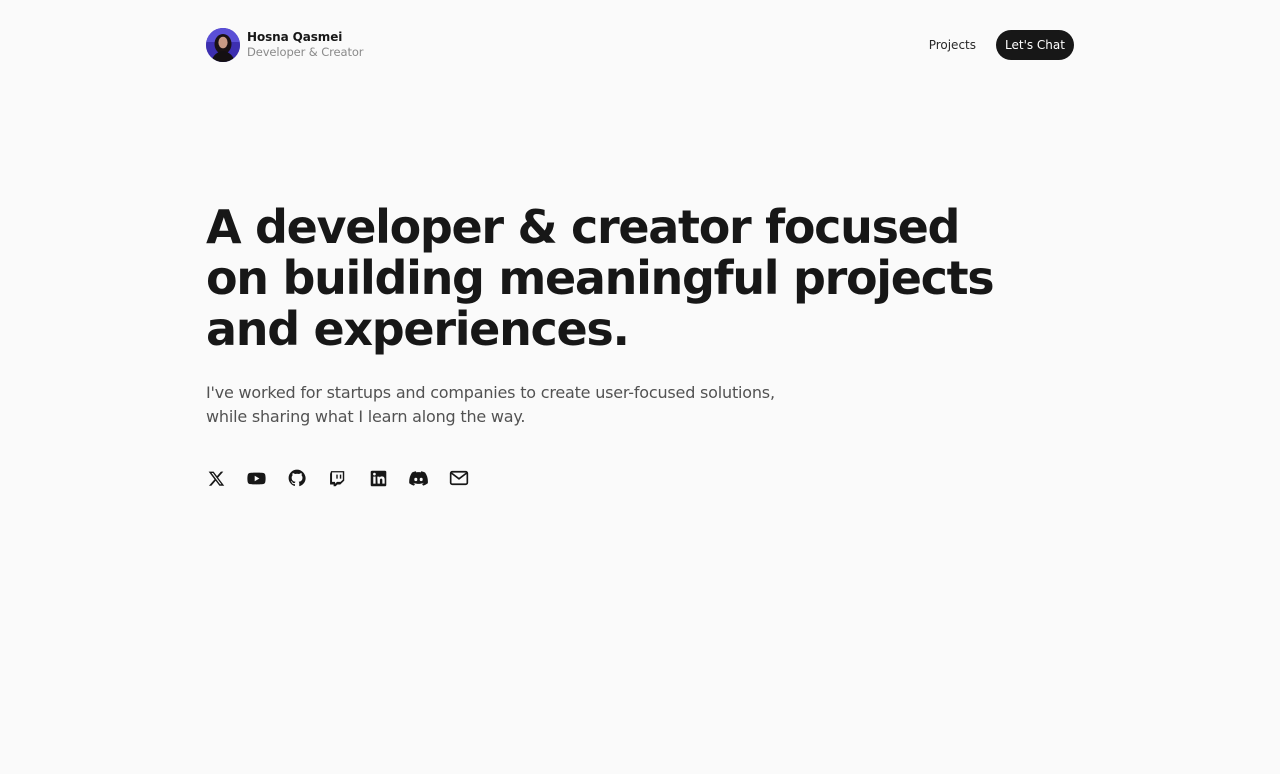 The width and height of the screenshot is (1280, 774). I want to click on youtube-icon, so click(256, 478).